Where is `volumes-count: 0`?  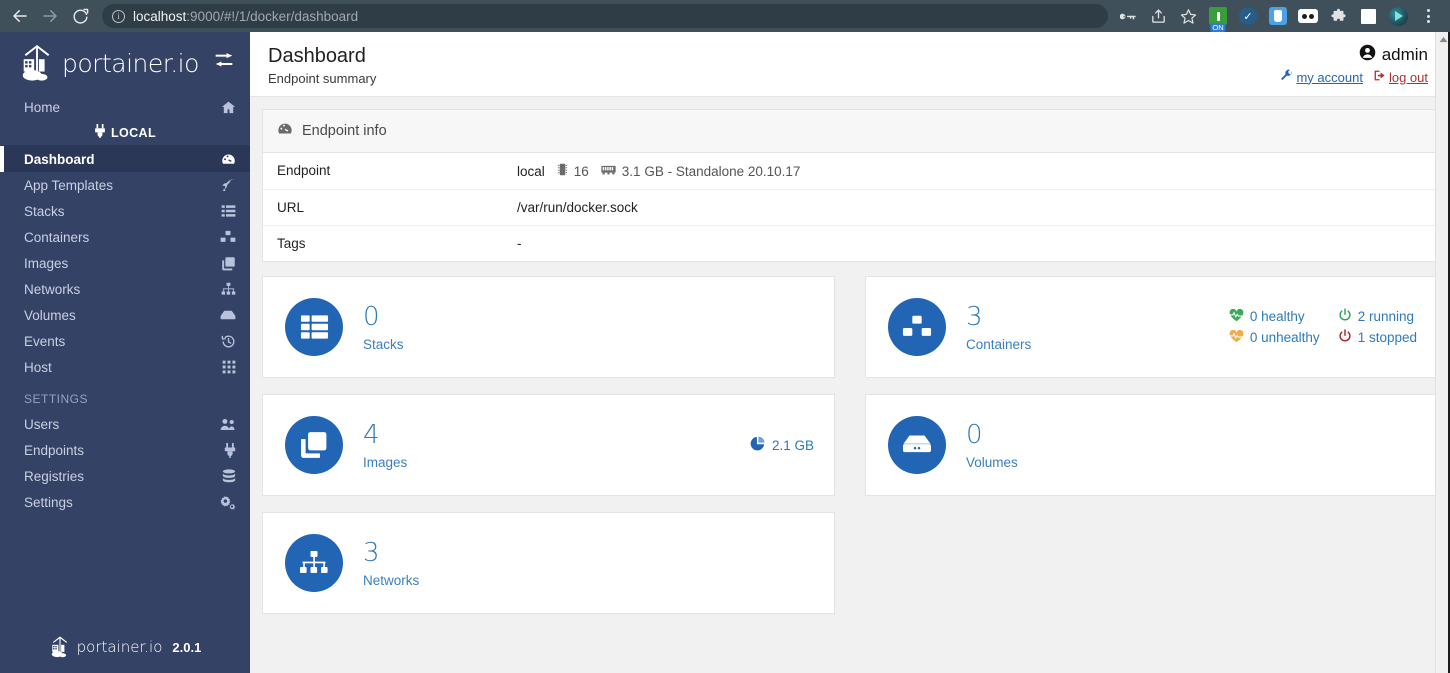 volumes-count: 0 is located at coordinates (974, 434).